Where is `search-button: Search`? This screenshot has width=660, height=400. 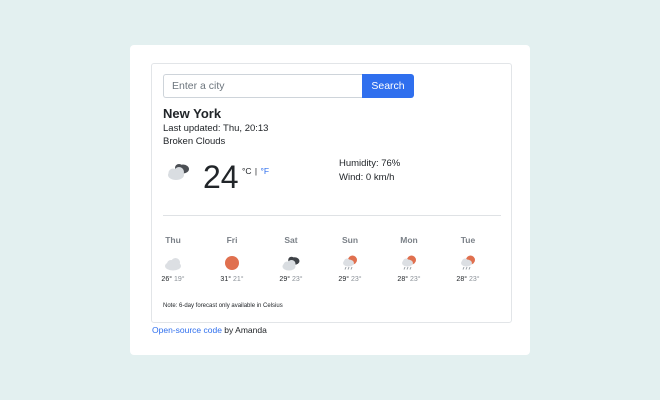
search-button: Search is located at coordinates (388, 86).